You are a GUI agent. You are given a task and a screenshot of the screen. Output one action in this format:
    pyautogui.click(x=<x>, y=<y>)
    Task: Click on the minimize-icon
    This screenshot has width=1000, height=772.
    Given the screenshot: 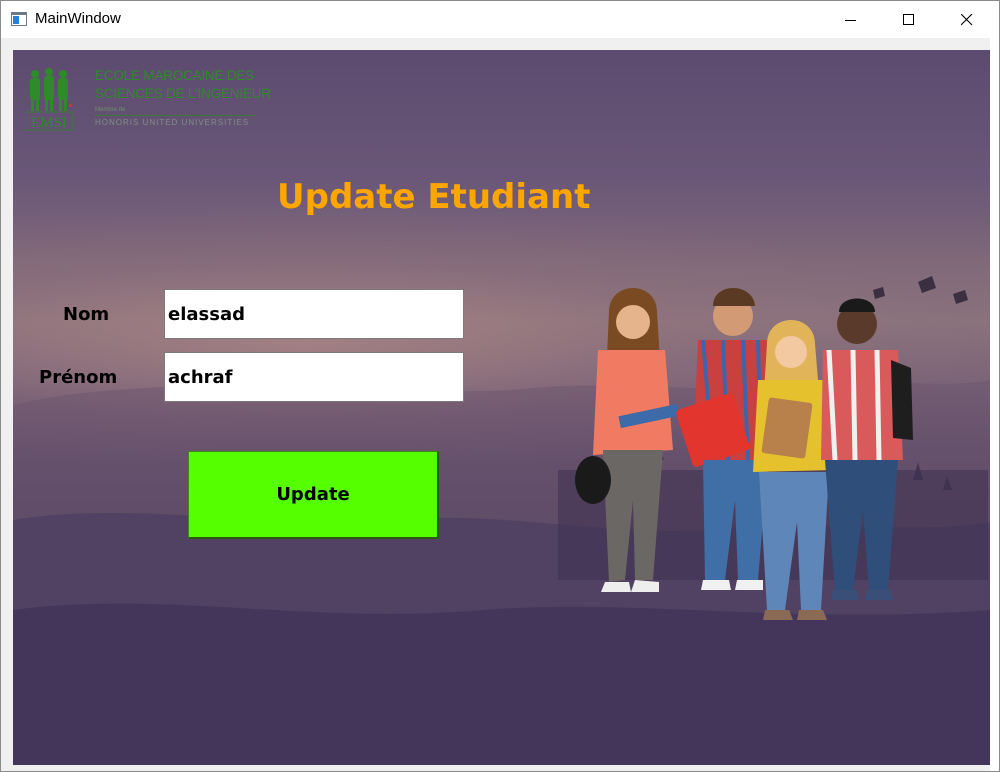 What is the action you would take?
    pyautogui.click(x=850, y=20)
    